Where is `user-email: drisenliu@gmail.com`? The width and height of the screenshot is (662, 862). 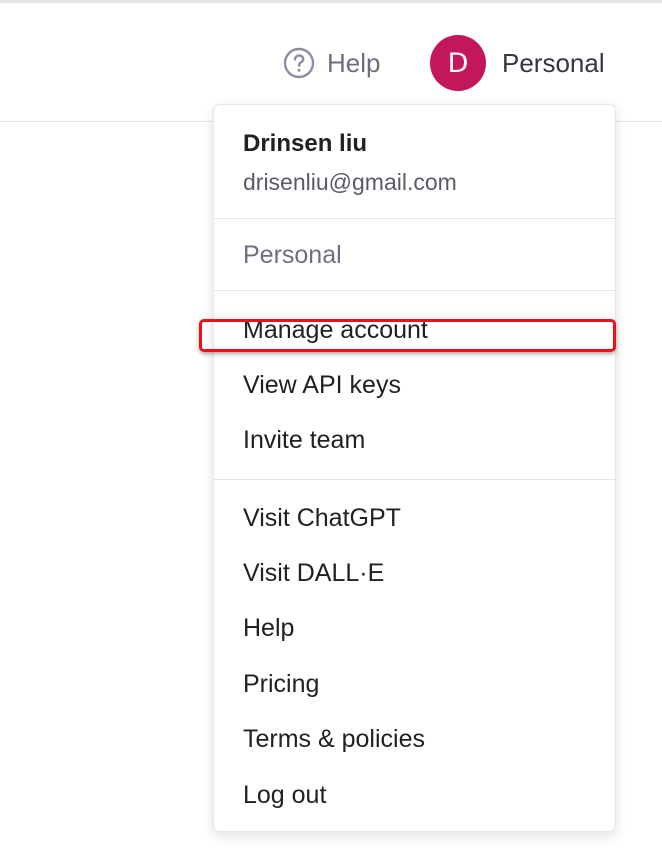 user-email: drisenliu@gmail.com is located at coordinates (350, 182).